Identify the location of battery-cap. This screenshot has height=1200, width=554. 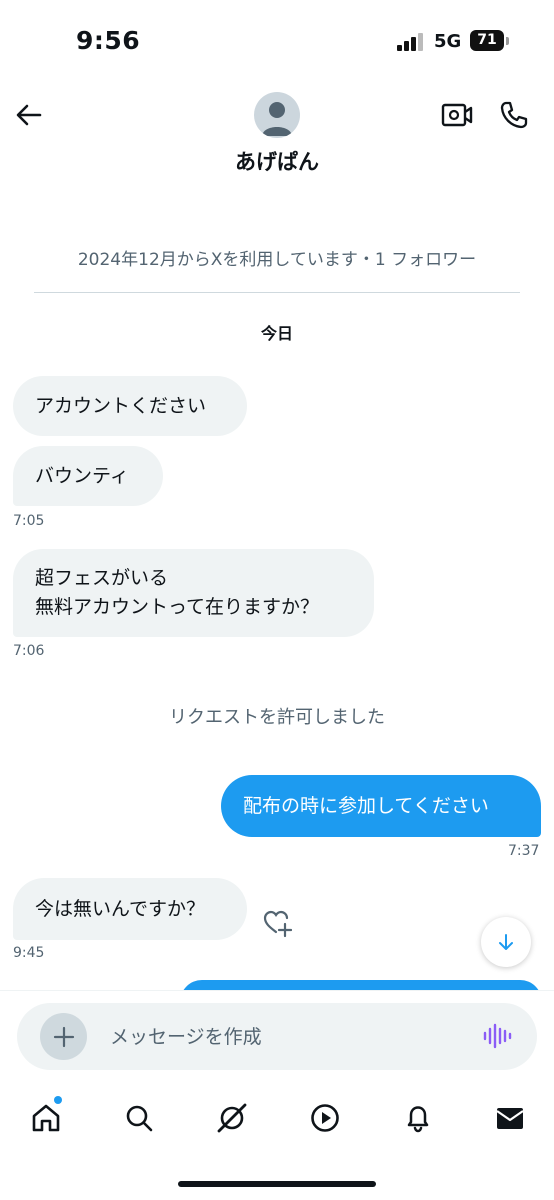
(507, 41).